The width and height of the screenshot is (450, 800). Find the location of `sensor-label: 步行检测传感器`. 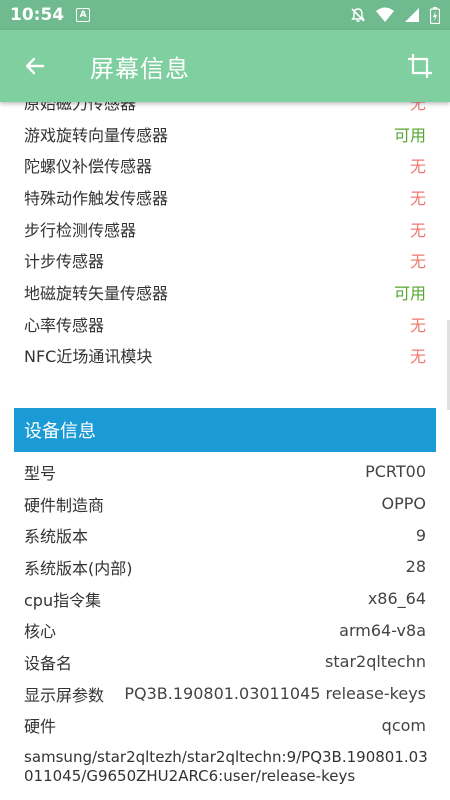

sensor-label: 步行检测传感器 is located at coordinates (80, 230).